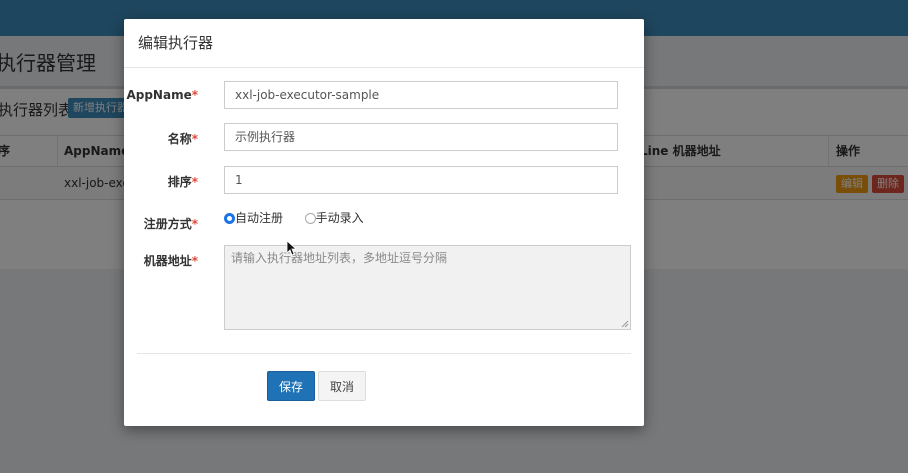  I want to click on save-button: 保存, so click(291, 386).